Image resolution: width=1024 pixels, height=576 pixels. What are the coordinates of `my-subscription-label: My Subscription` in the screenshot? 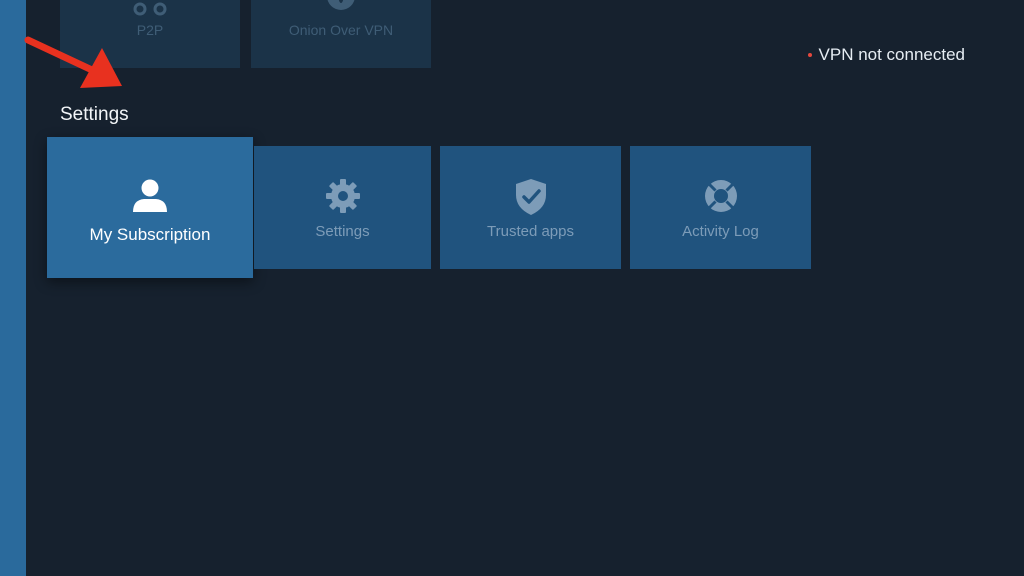 It's located at (150, 234).